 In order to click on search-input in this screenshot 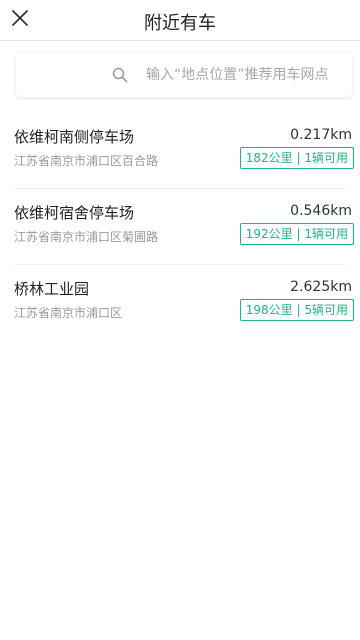, I will do `click(246, 75)`.